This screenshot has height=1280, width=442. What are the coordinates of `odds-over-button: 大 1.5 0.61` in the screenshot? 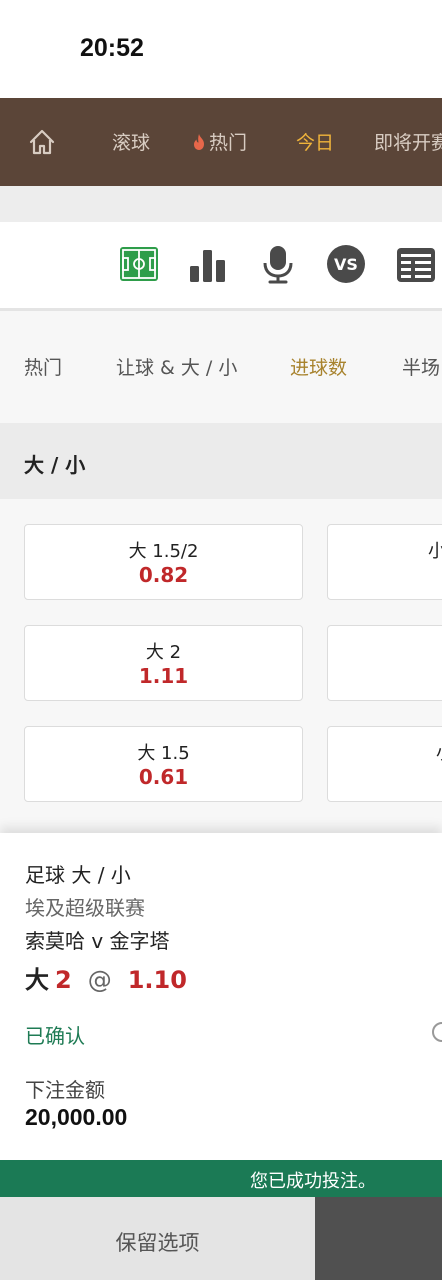 It's located at (163, 764).